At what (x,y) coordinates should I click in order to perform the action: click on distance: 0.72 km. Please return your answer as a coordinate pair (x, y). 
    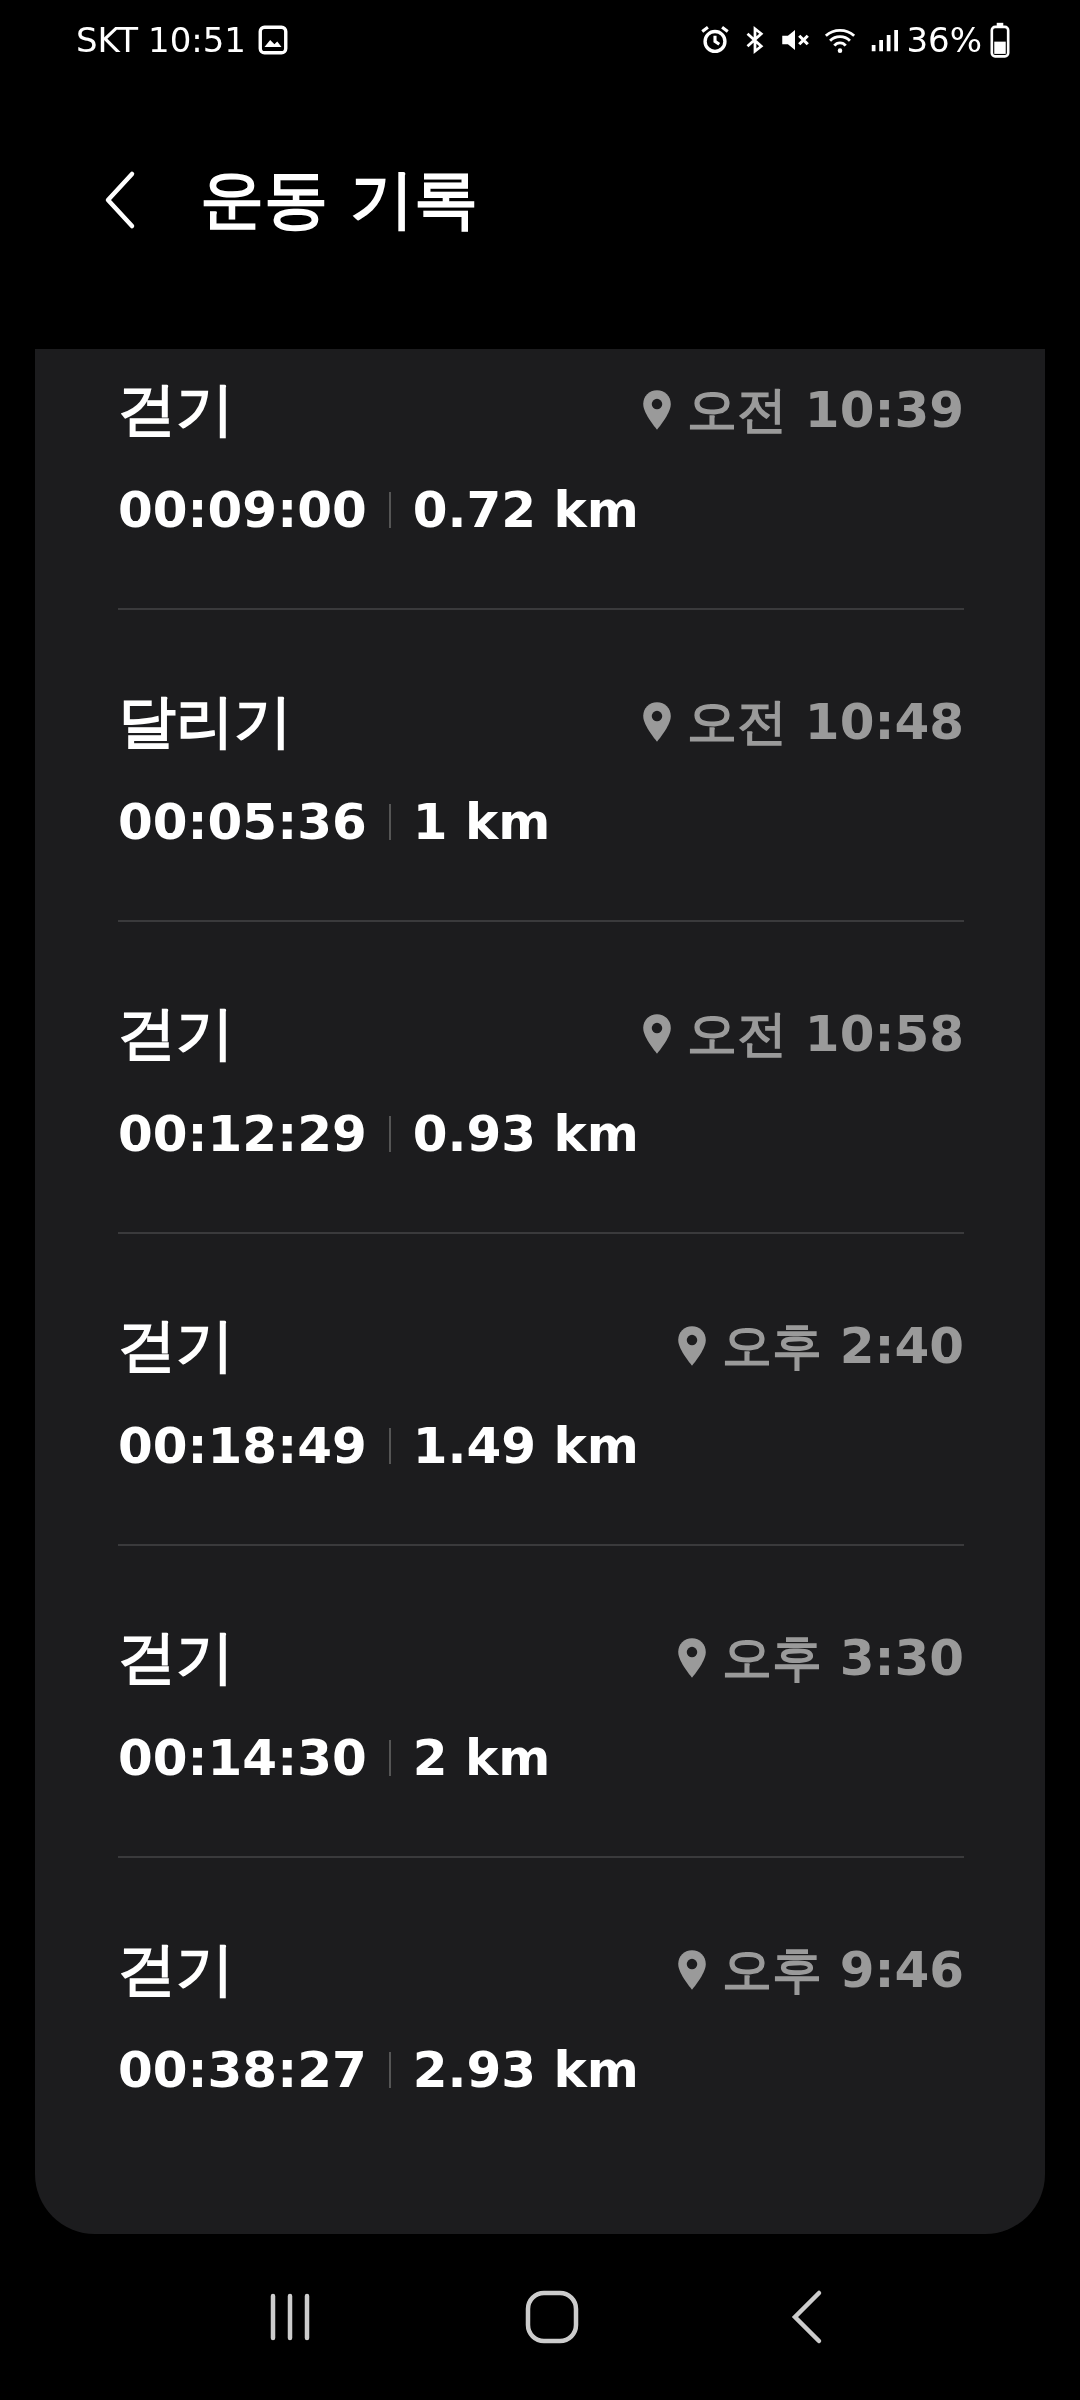
    Looking at the image, I should click on (525, 510).